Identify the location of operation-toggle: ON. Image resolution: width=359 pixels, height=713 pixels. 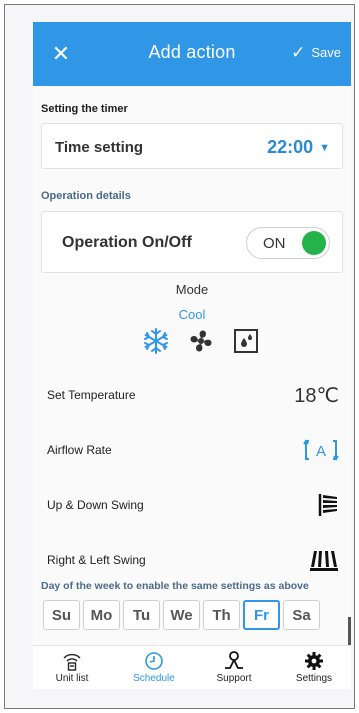
(288, 243).